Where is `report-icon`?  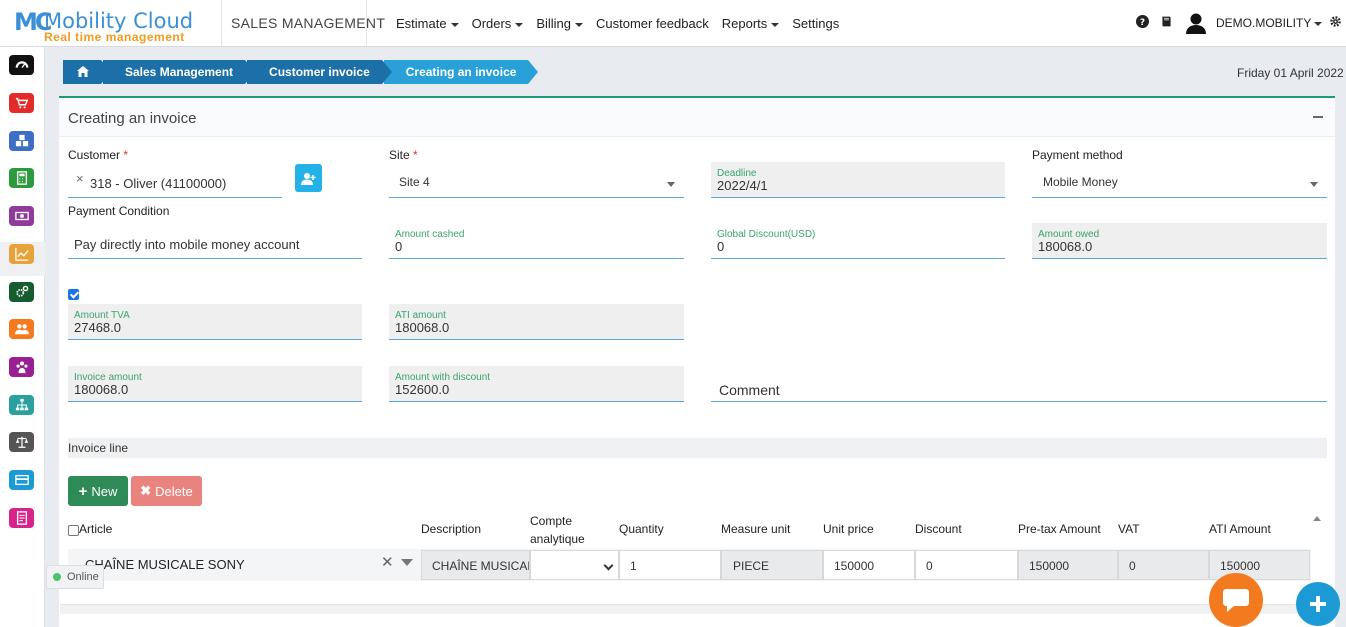 report-icon is located at coordinates (21, 518).